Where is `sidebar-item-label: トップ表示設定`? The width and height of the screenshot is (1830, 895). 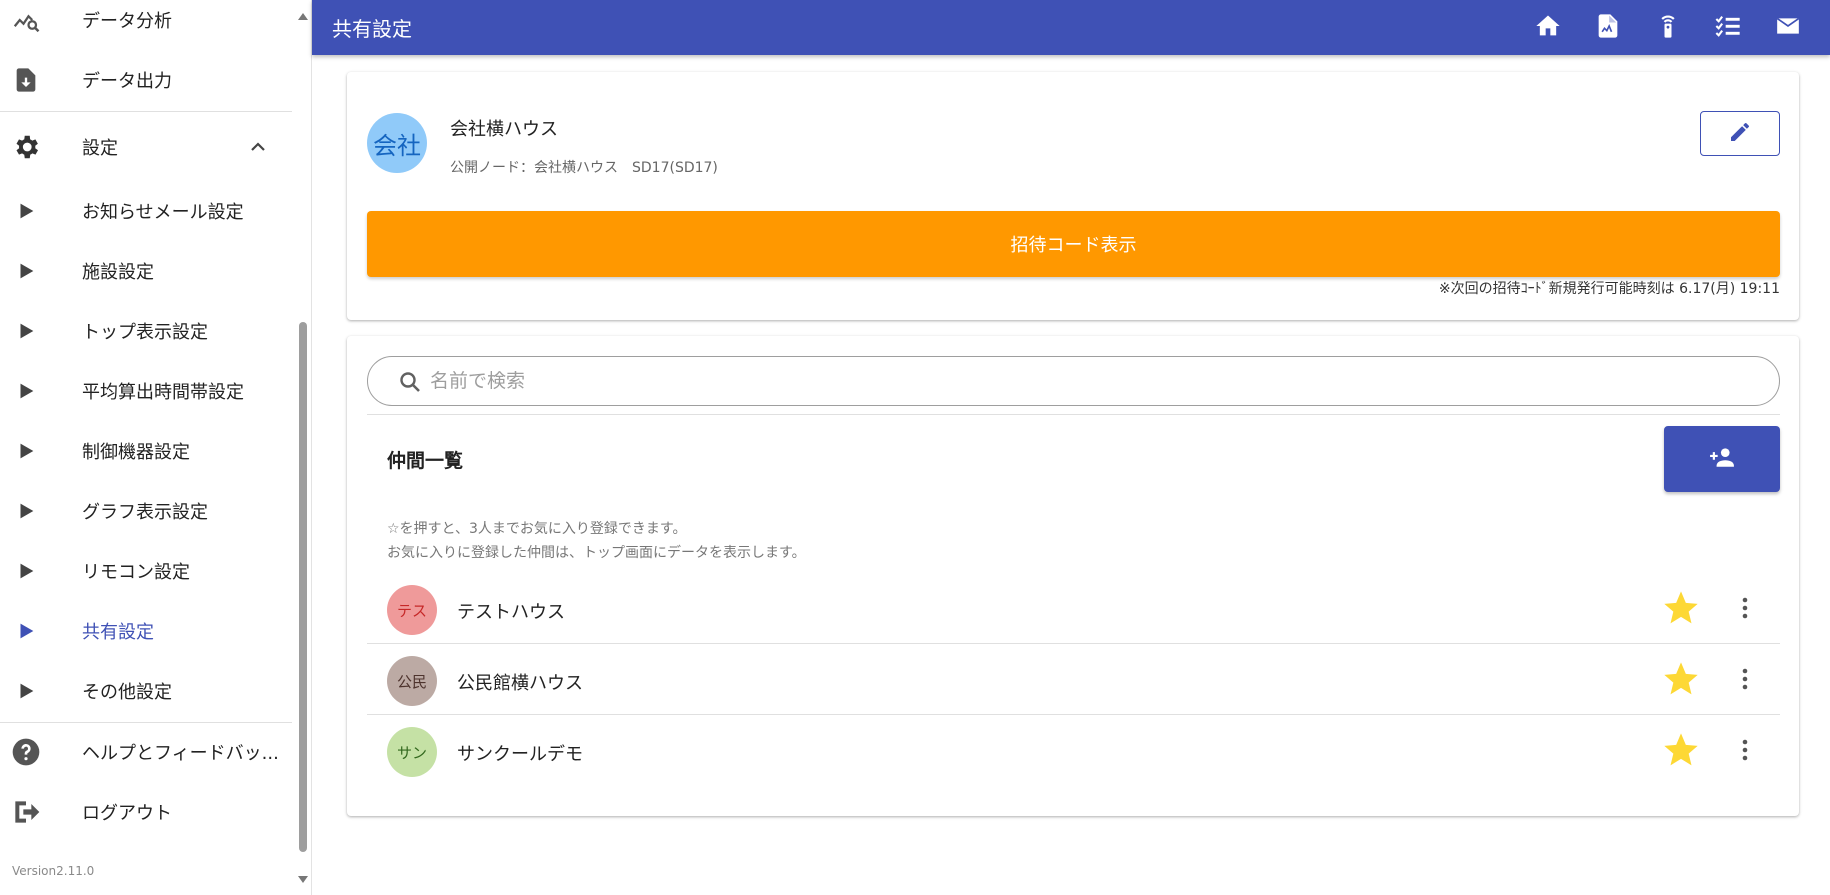 sidebar-item-label: トップ表示設定 is located at coordinates (145, 332).